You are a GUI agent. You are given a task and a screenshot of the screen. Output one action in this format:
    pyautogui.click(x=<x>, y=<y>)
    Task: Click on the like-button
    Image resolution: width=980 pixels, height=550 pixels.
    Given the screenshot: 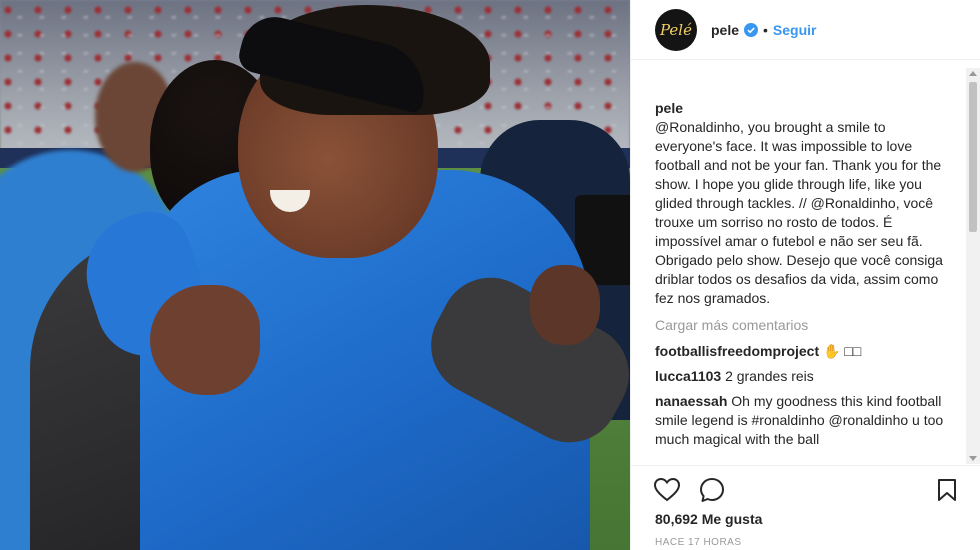 What is the action you would take?
    pyautogui.click(x=667, y=490)
    